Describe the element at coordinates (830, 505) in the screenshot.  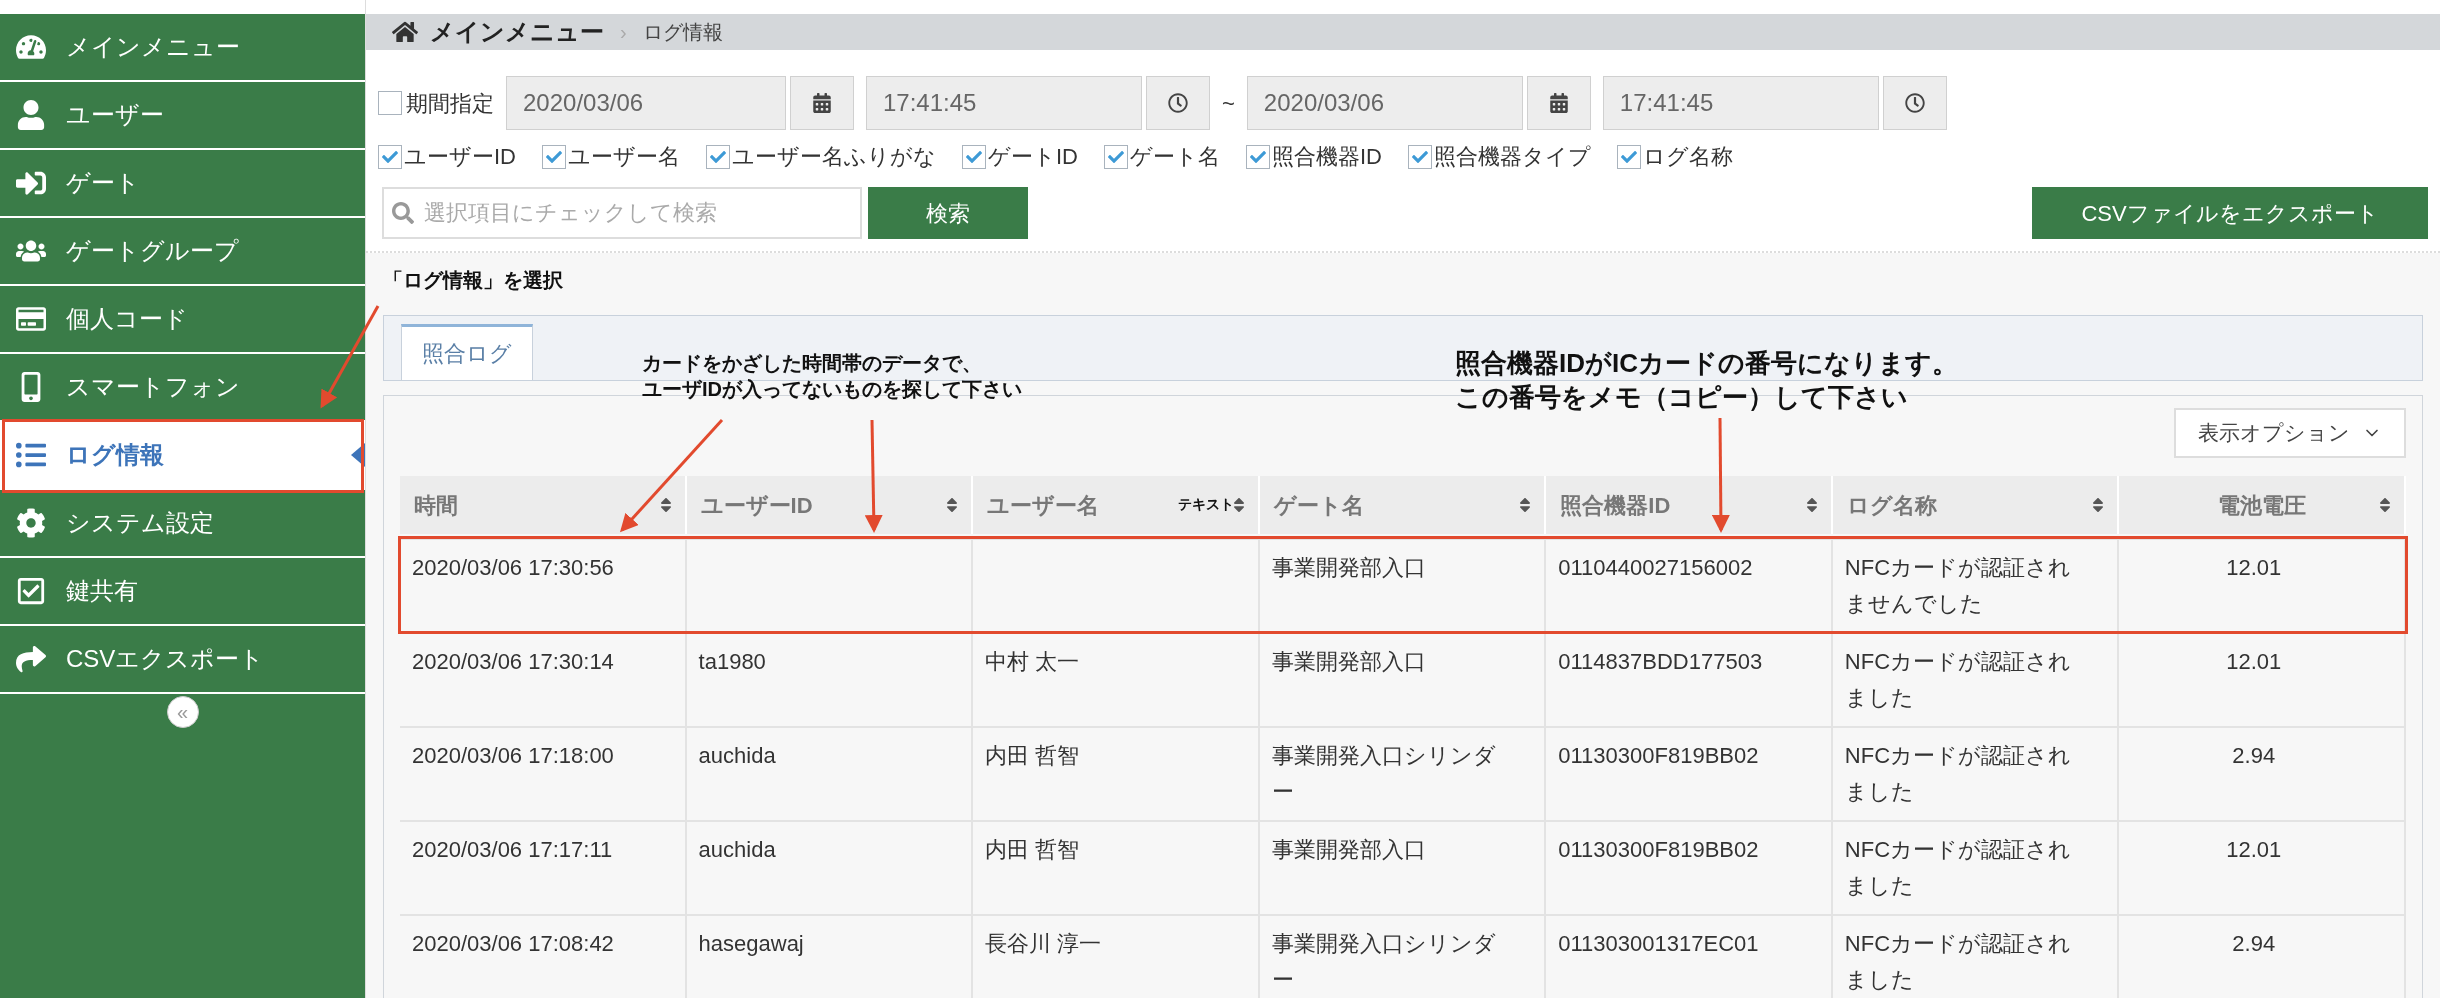
I see `column-header: ユーザーID` at that location.